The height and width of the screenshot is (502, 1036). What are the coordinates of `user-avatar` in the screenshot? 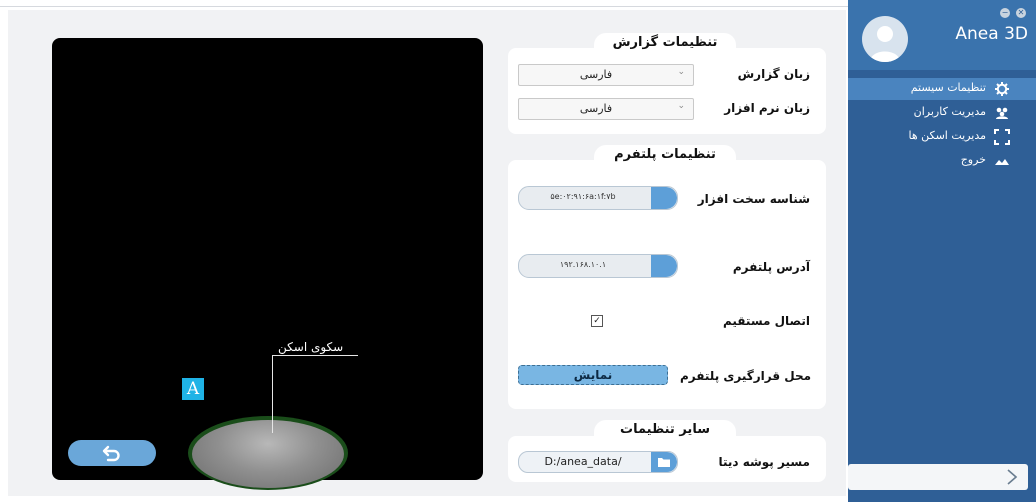 It's located at (885, 39).